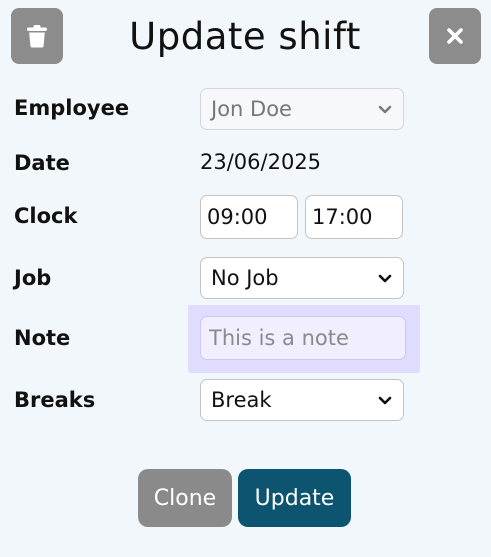 This screenshot has width=491, height=557. I want to click on close-icon, so click(455, 36).